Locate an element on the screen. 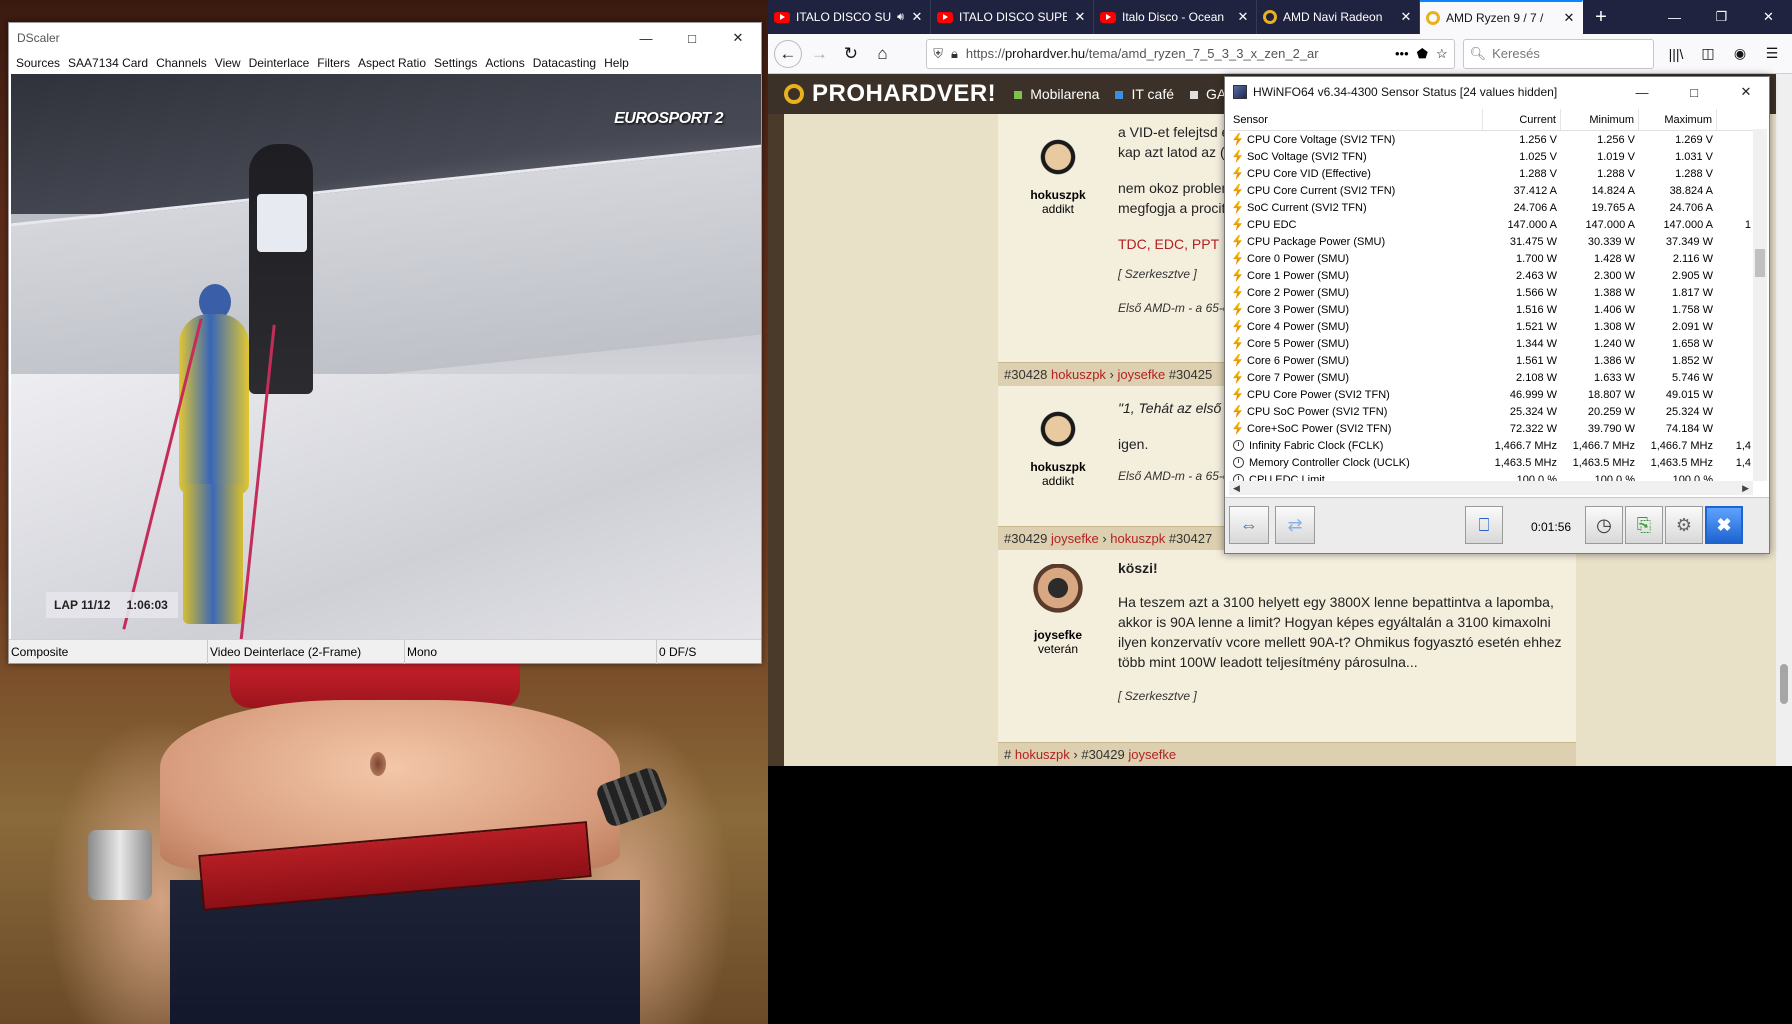 The height and width of the screenshot is (1024, 1792). footer-ref: #30429 is located at coordinates (1102, 754).